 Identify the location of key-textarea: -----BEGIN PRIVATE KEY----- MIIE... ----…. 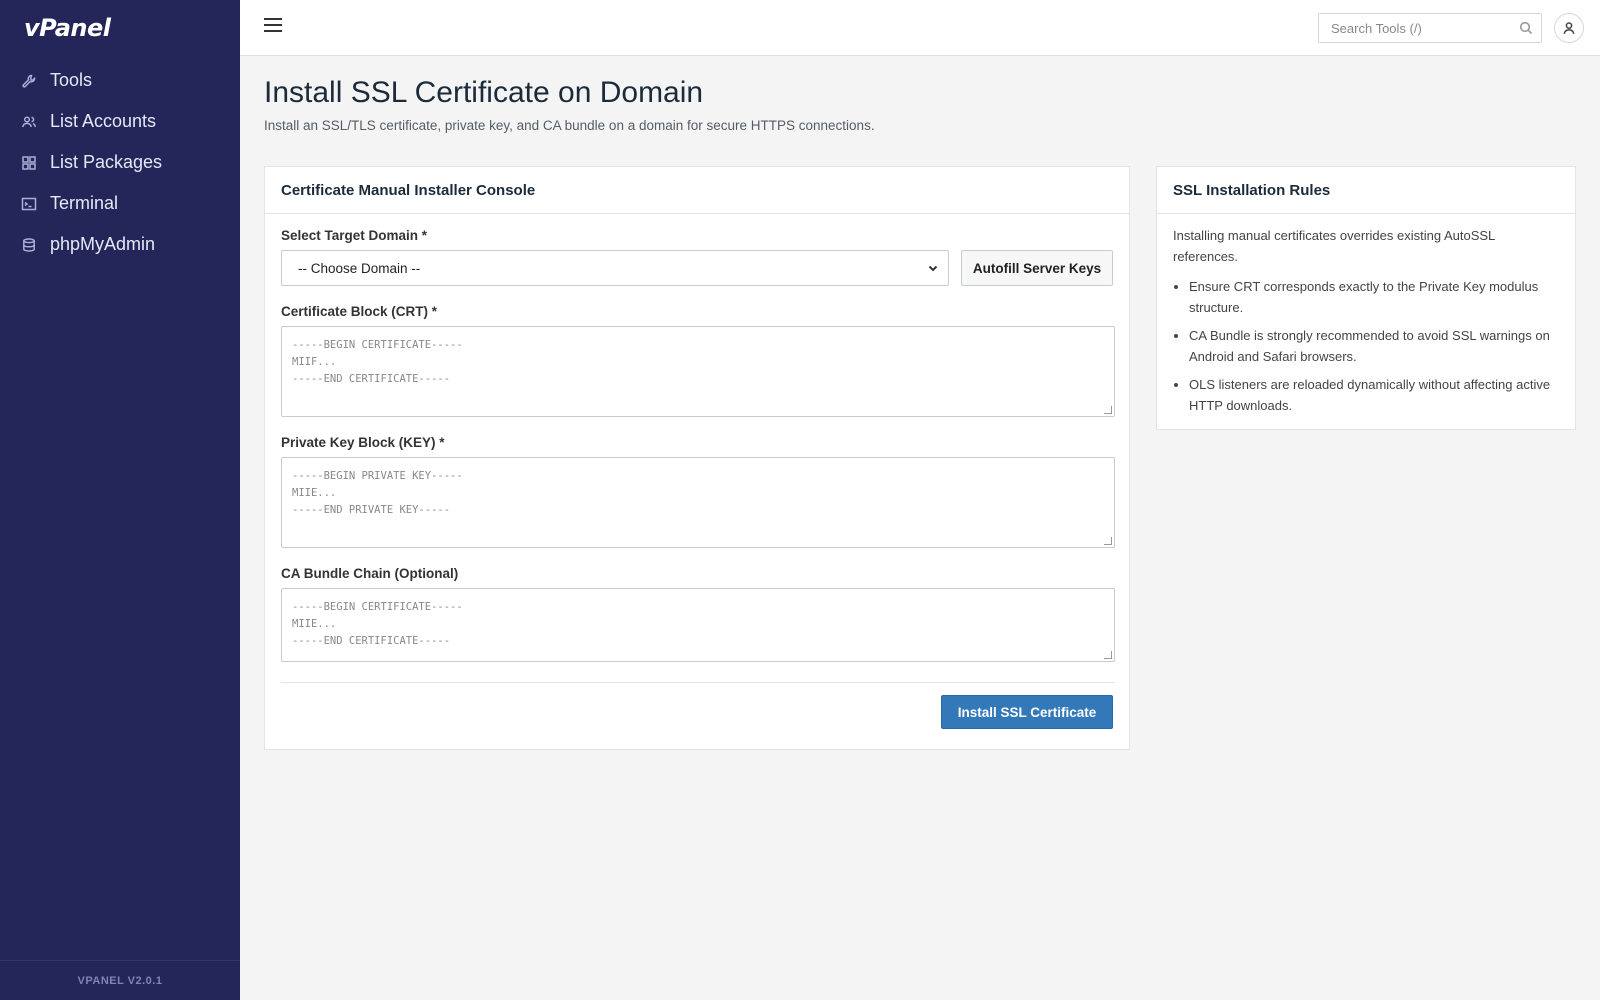
(698, 502).